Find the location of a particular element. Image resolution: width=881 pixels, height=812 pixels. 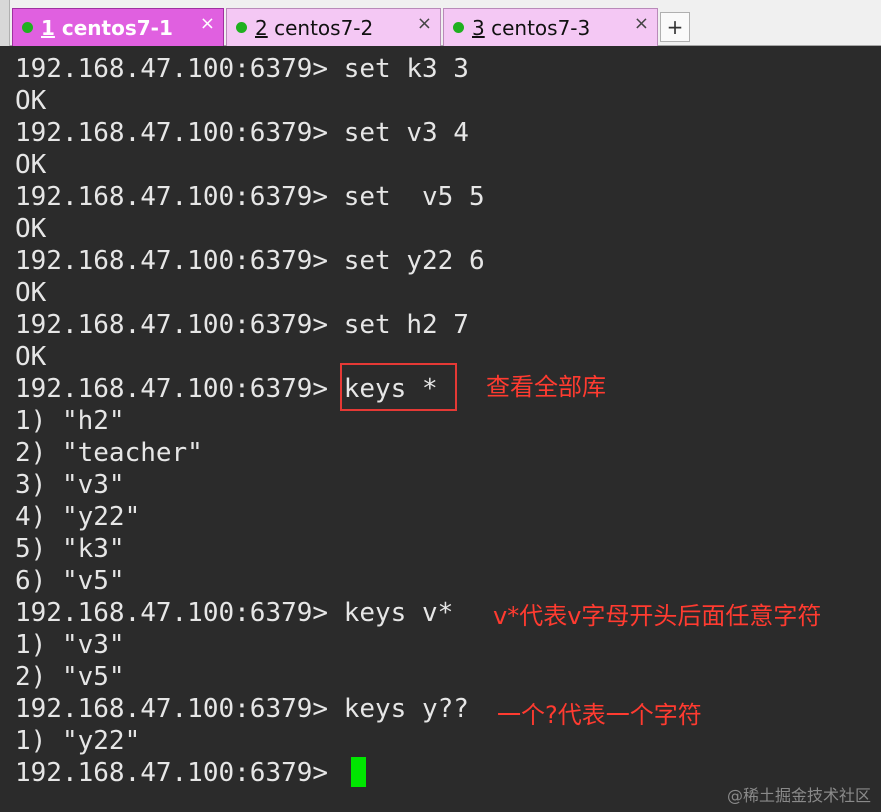

new-tab-button: + is located at coordinates (675, 27).